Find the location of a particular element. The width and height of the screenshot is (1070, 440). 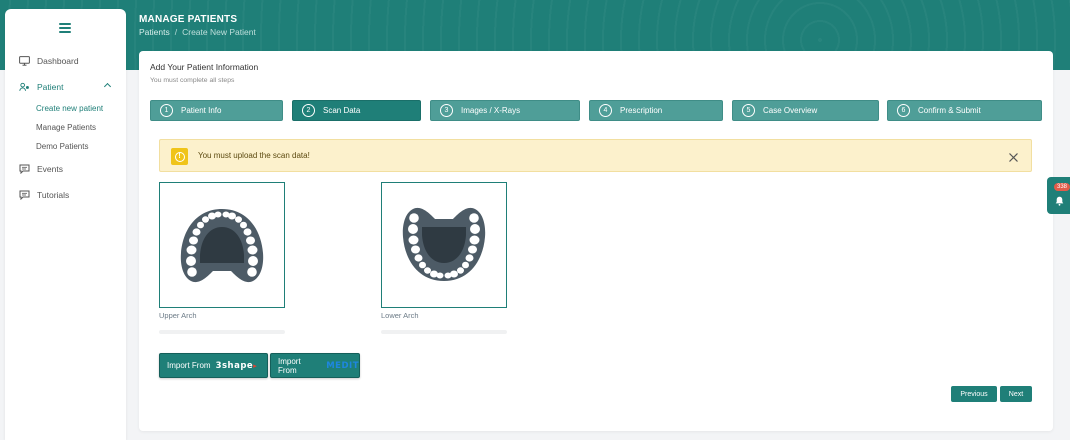

step-case-overview: 5 Case Overview is located at coordinates (805, 110).